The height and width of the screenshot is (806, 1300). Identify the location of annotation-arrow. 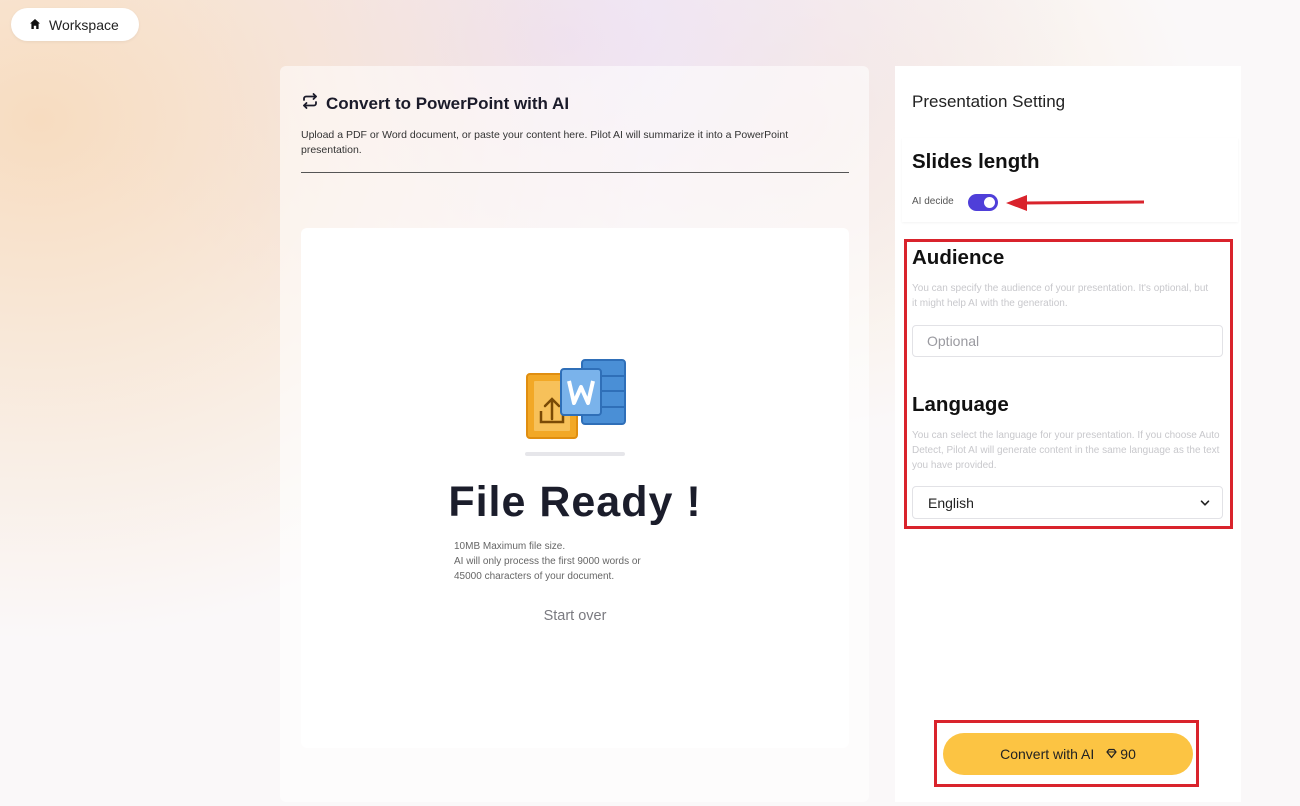
(1075, 203).